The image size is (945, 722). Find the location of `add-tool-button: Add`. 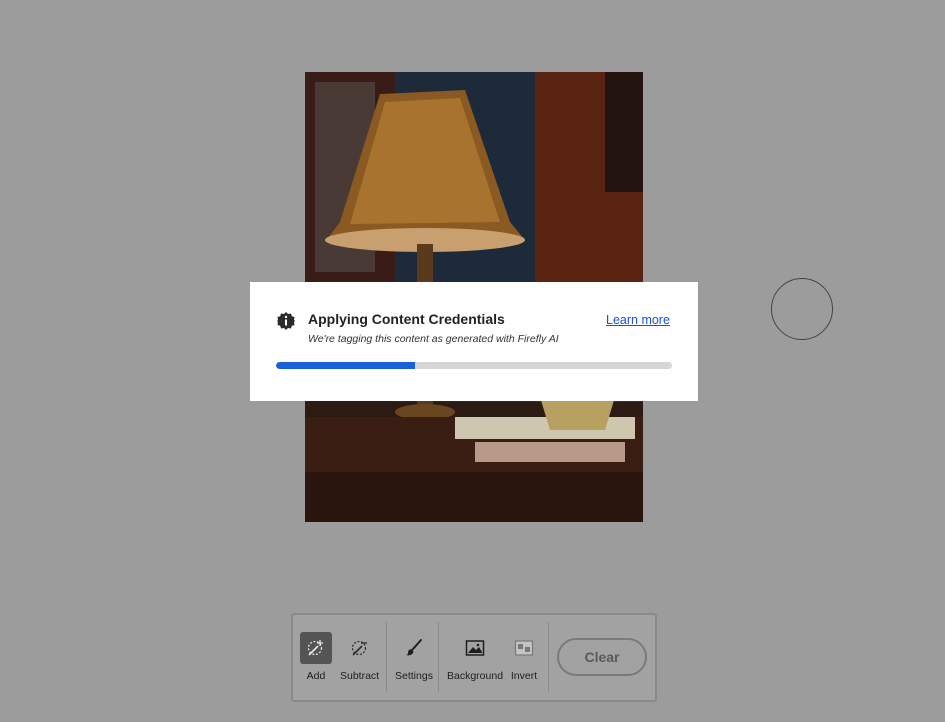

add-tool-button: Add is located at coordinates (316, 657).